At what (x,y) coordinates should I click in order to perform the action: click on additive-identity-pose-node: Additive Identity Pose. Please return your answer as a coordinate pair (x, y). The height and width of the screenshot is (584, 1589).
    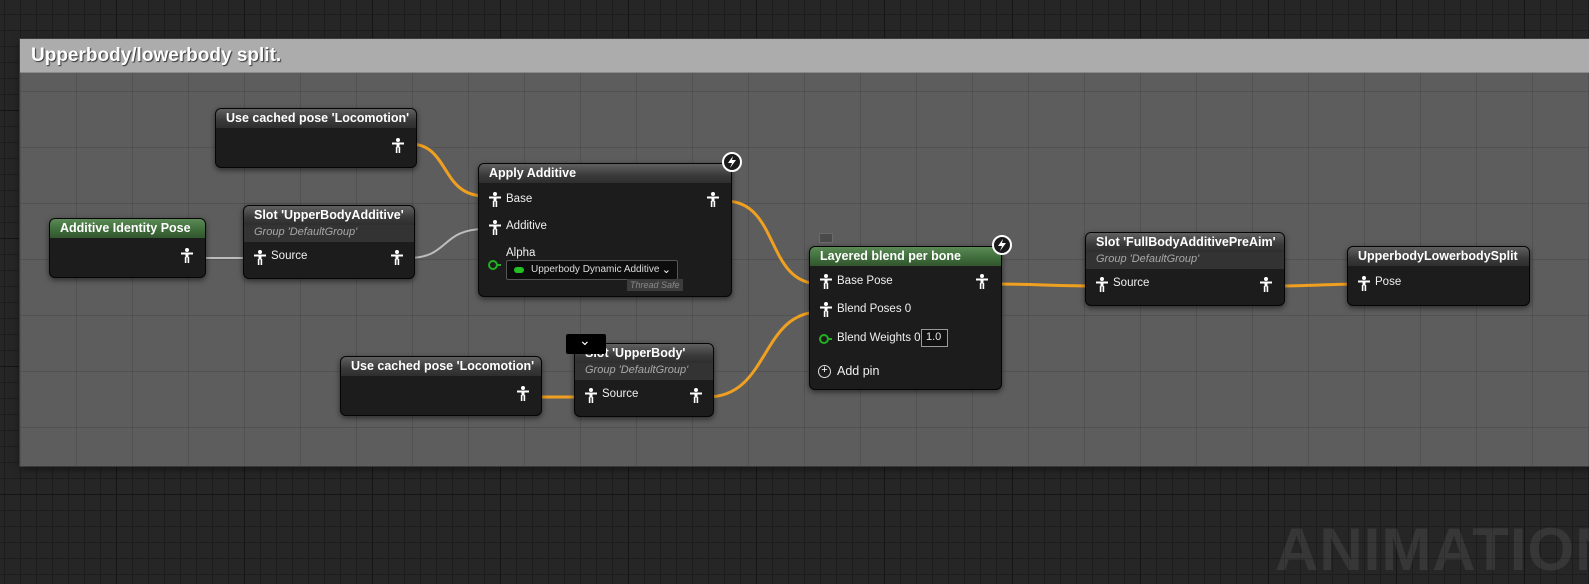
    Looking at the image, I should click on (127, 248).